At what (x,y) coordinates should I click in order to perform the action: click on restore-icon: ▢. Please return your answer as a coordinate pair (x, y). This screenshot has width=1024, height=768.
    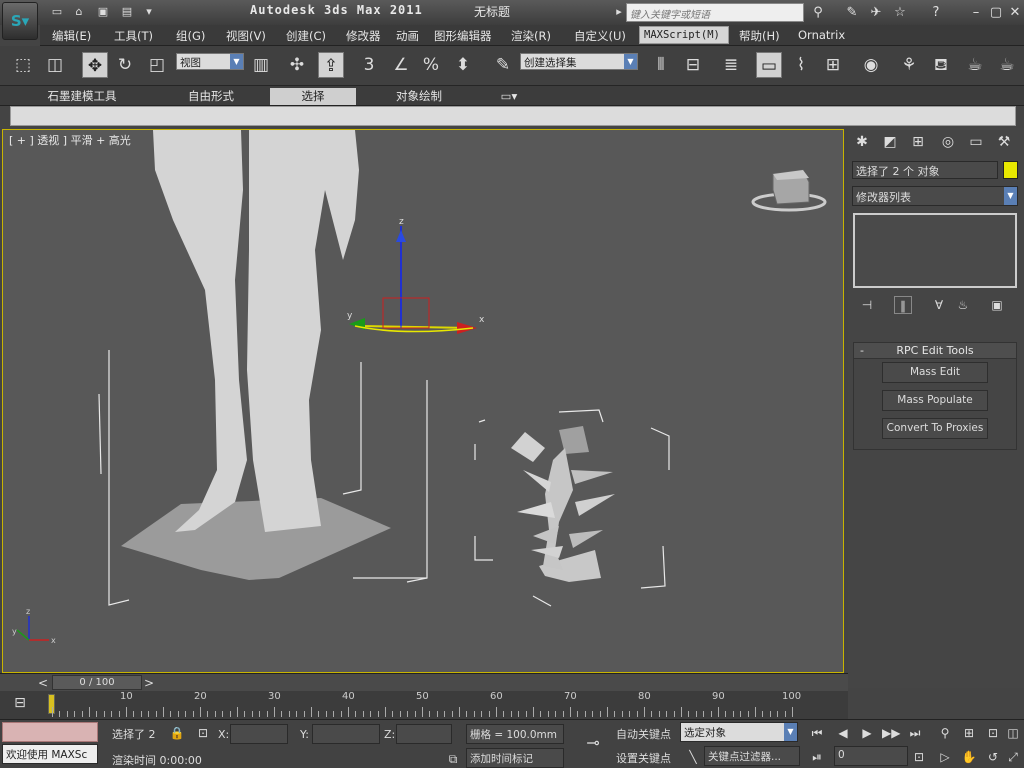
    Looking at the image, I should click on (996, 13).